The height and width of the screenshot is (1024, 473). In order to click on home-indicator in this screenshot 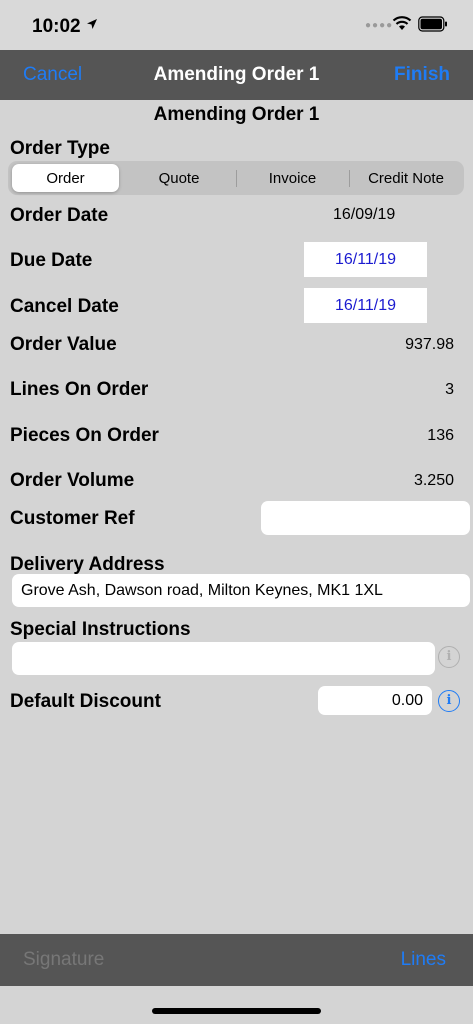, I will do `click(236, 1011)`.